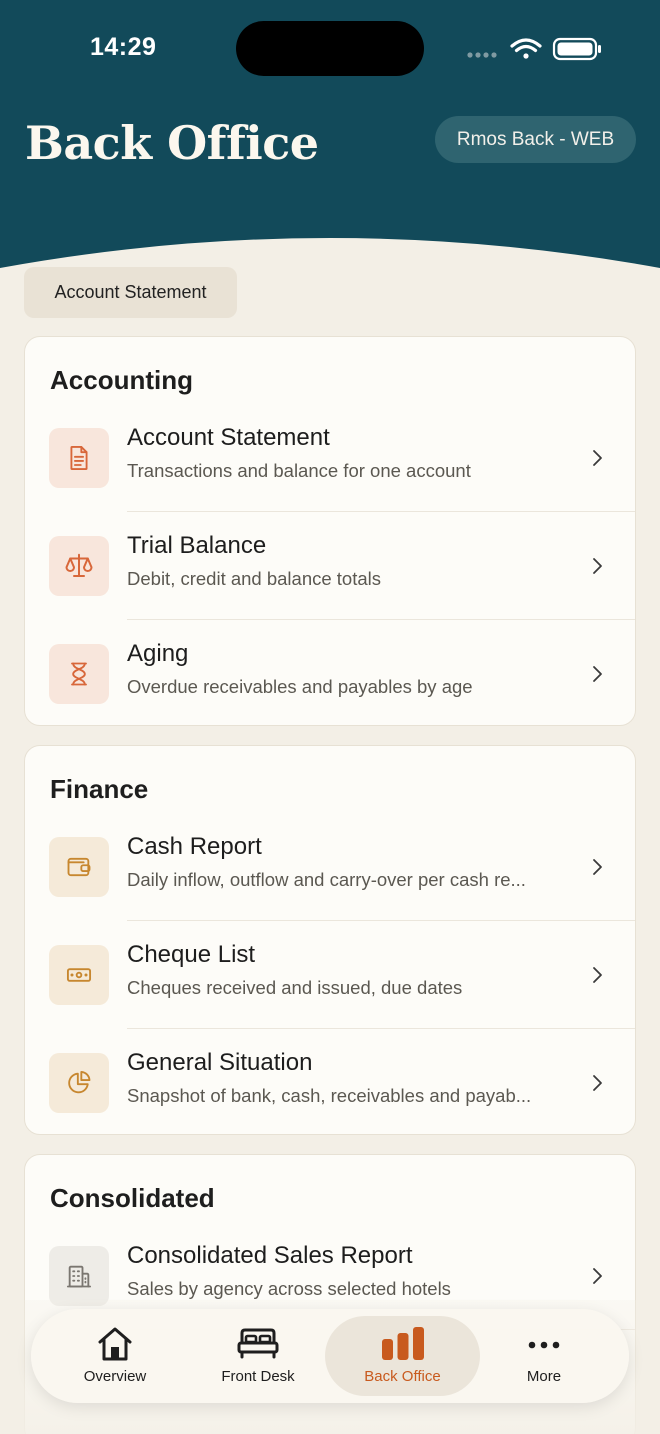 This screenshot has height=1434, width=660. I want to click on more-icon, so click(544, 1345).